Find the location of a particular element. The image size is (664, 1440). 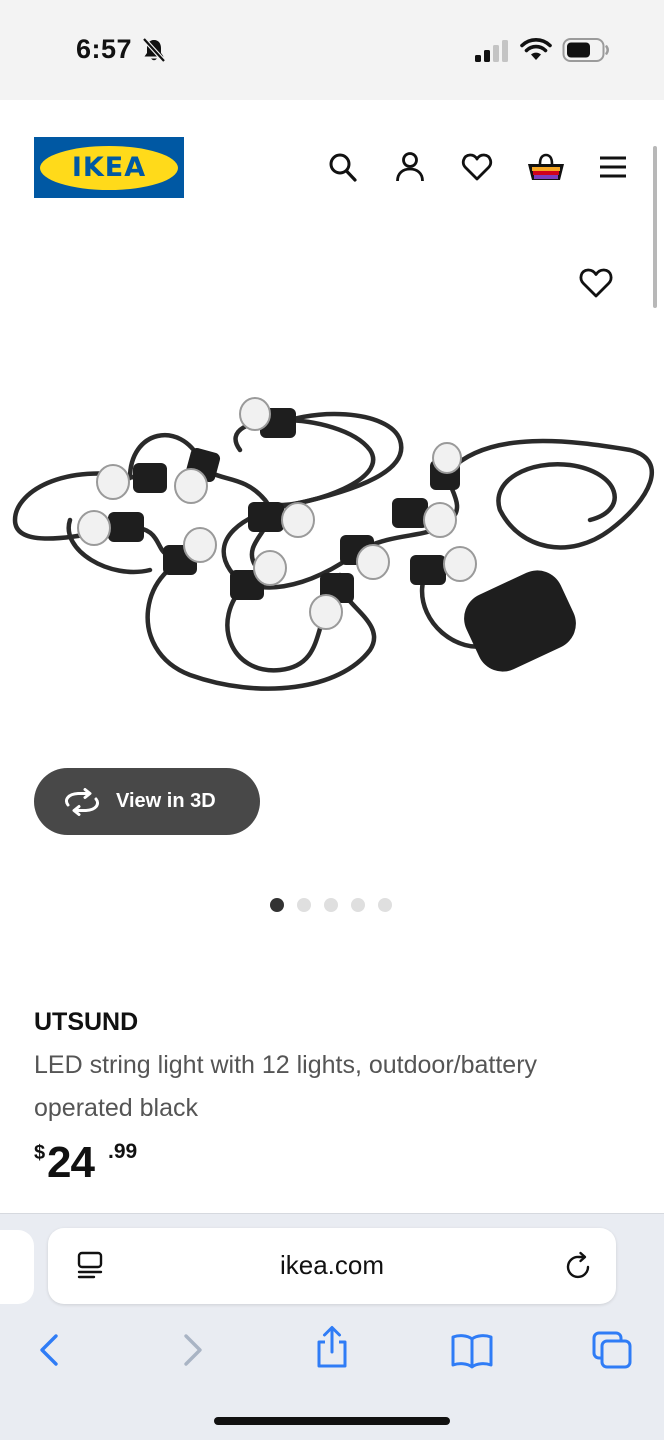

price-decimal: .99 is located at coordinates (123, 1151).